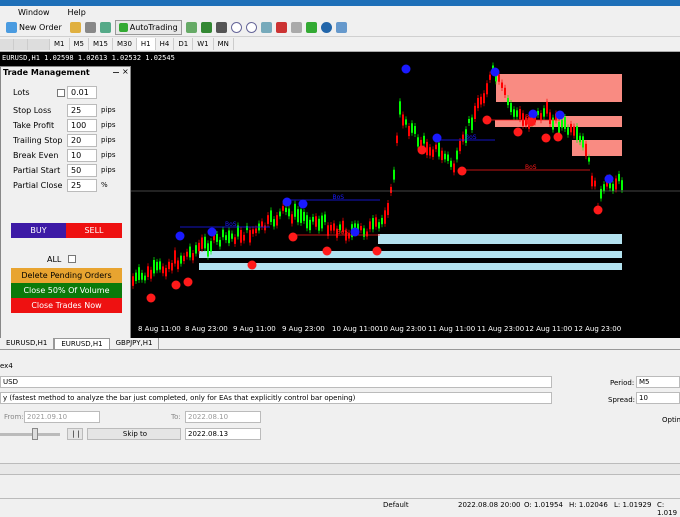 The height and width of the screenshot is (517, 680). I want to click on tf-d1: D1, so click(184, 44).